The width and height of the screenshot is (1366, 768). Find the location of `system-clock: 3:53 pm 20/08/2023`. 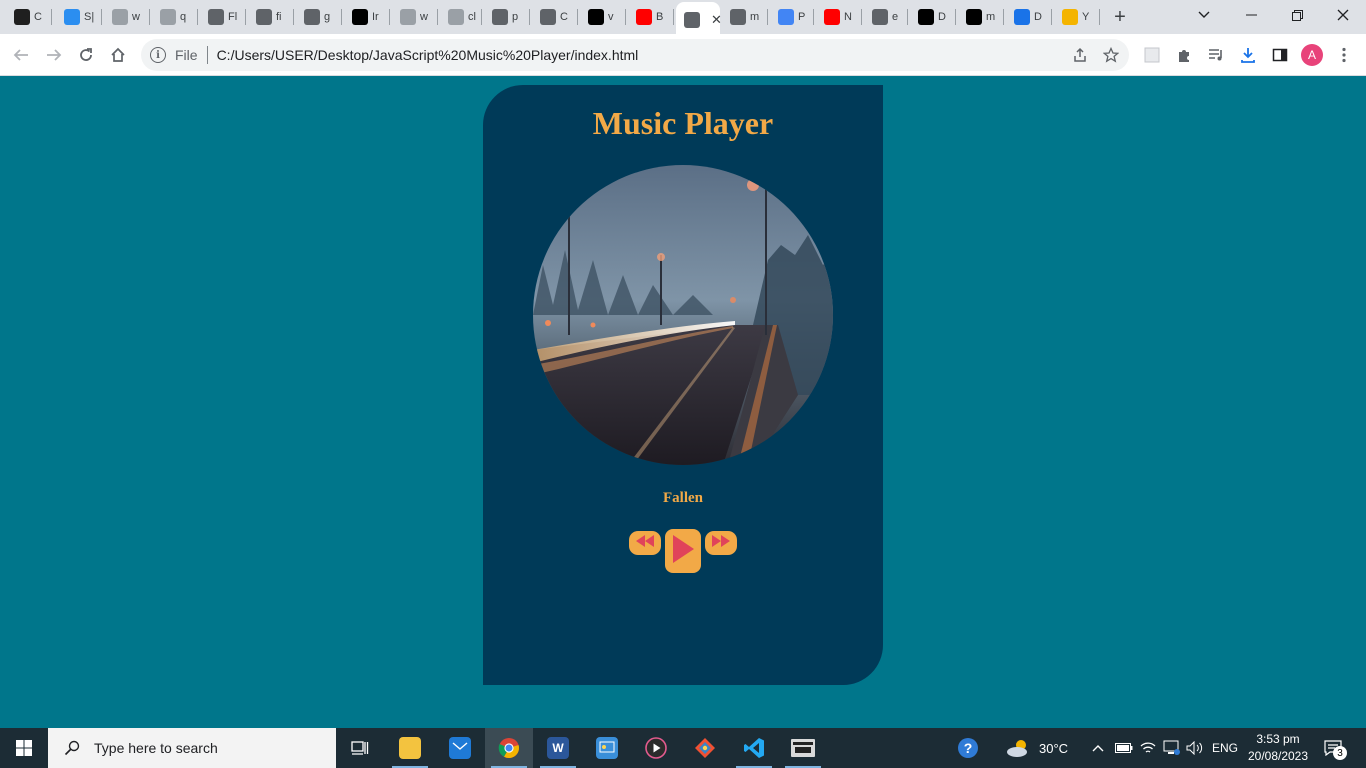

system-clock: 3:53 pm 20/08/2023 is located at coordinates (1278, 748).